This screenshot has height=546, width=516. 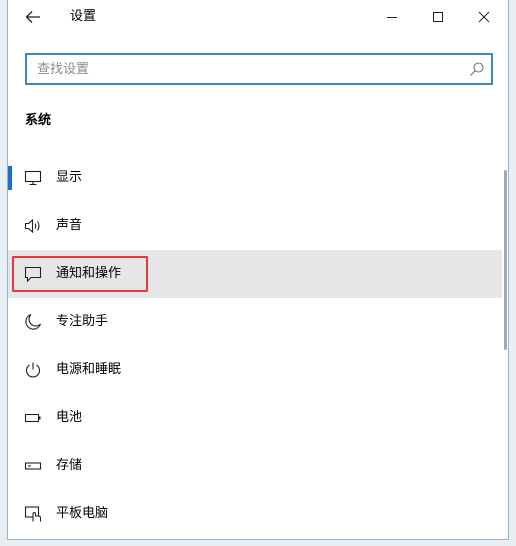 What do you see at coordinates (255, 466) in the screenshot?
I see `nav-item-storage: 存储` at bounding box center [255, 466].